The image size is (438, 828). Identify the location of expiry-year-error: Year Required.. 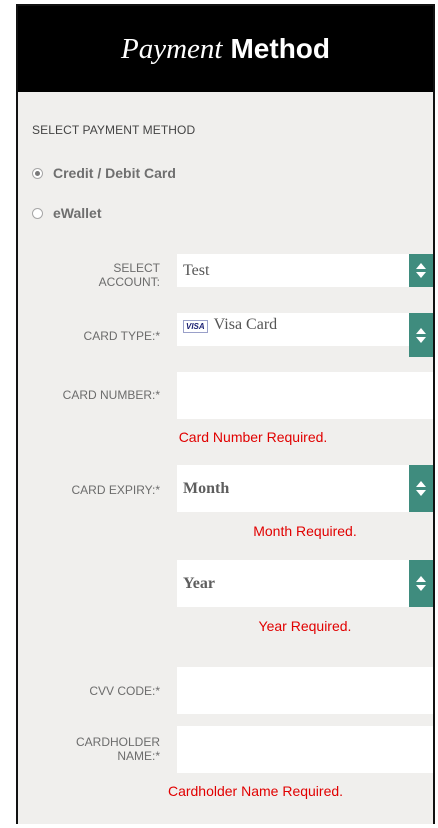
(305, 626).